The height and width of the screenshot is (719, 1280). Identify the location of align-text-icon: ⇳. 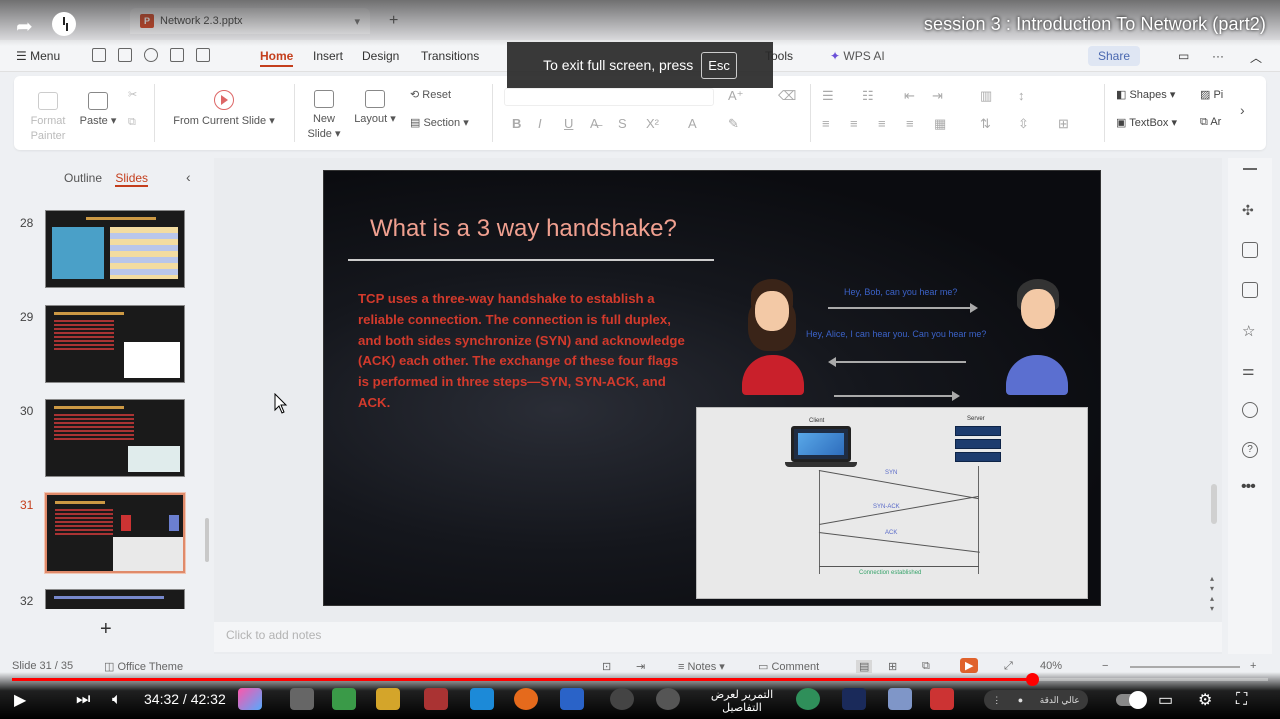
(1023, 124).